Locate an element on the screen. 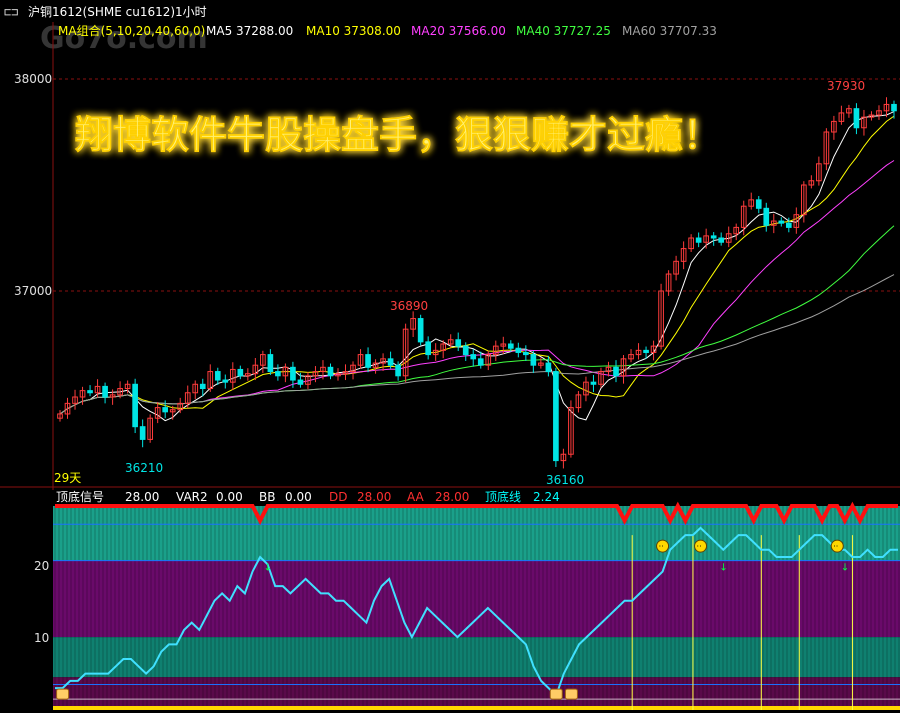  zone-bottom is located at coordinates (476, 693).